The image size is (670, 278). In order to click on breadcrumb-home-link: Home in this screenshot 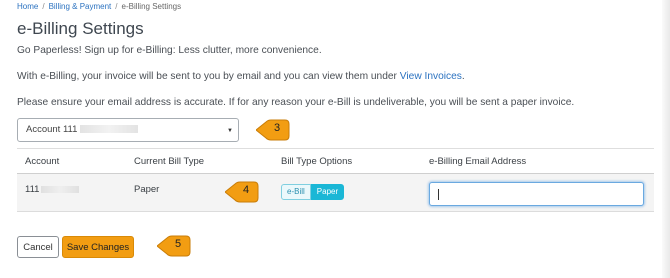, I will do `click(27, 6)`.